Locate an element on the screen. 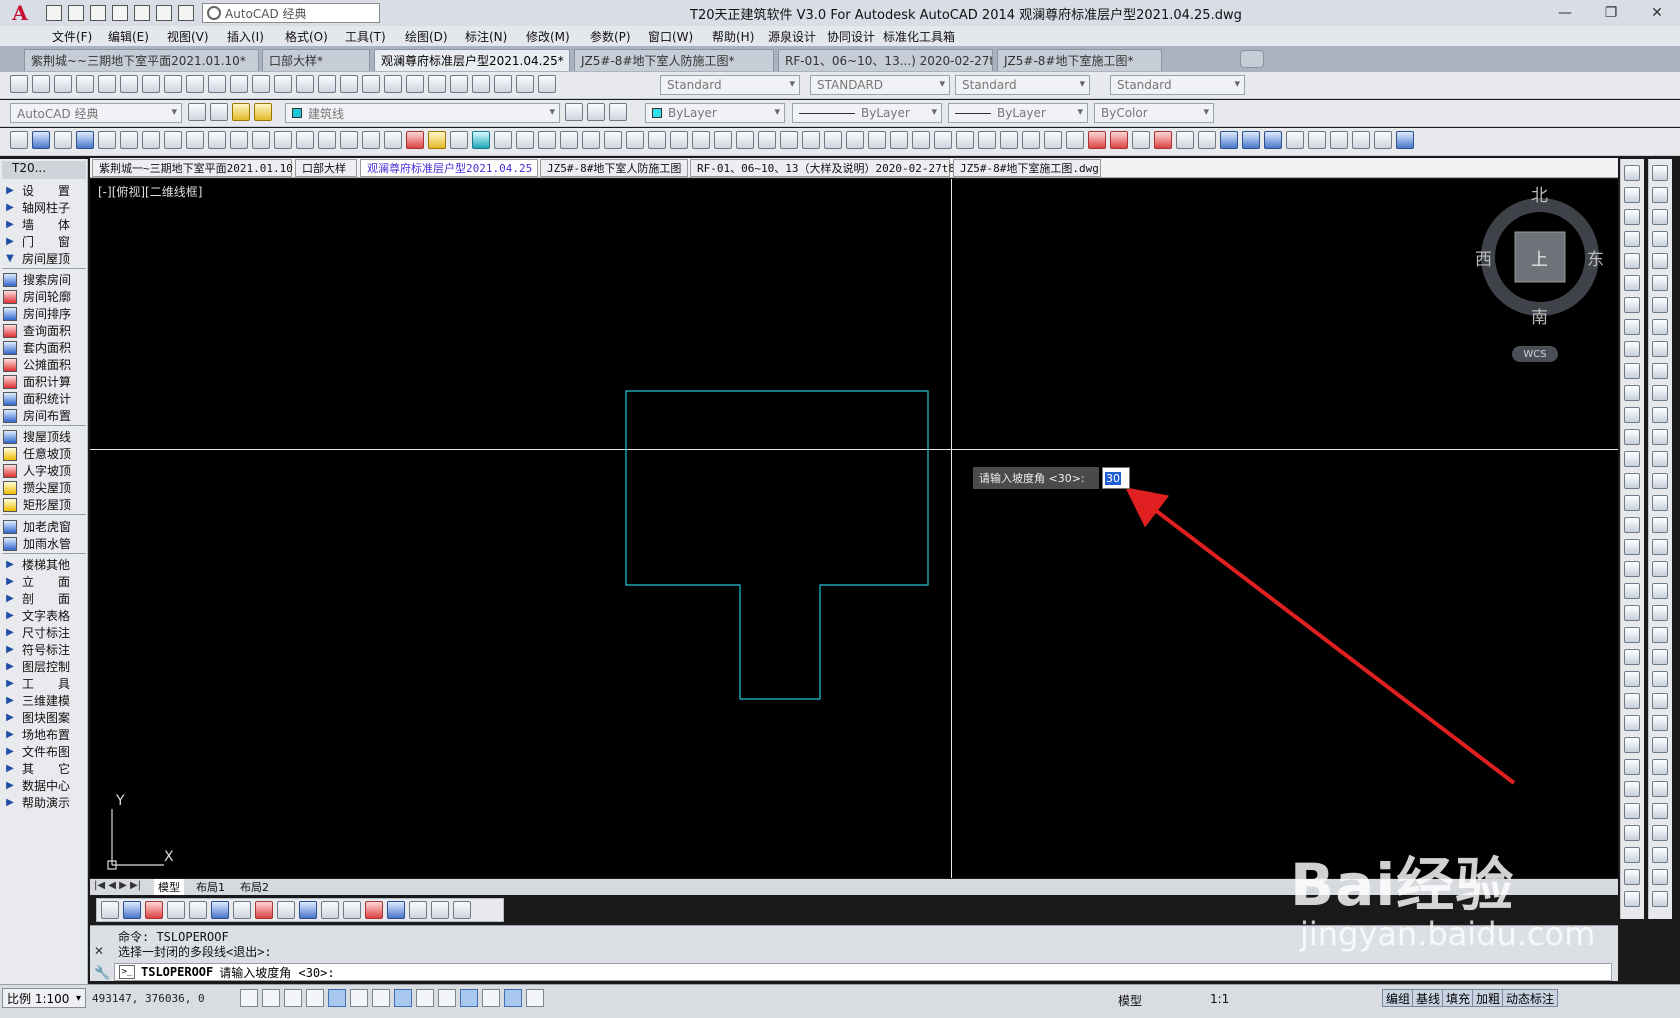 The width and height of the screenshot is (1680, 1018). drafting-setting-2-icon is located at coordinates (293, 998).